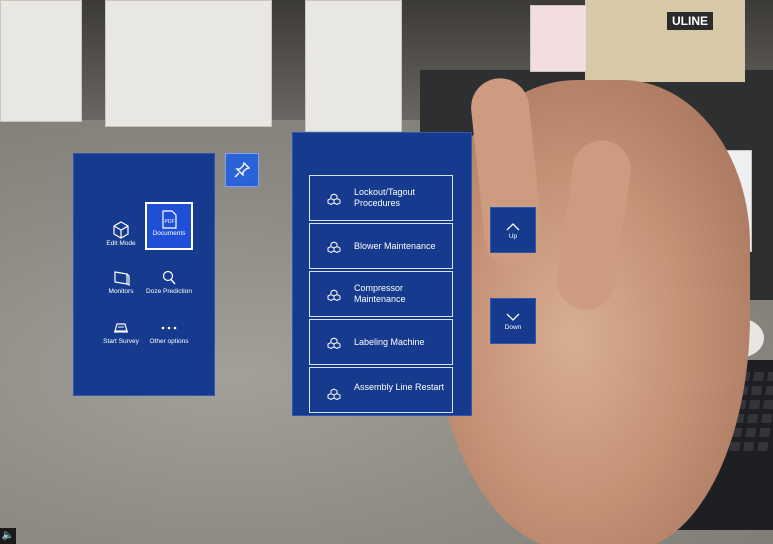 The width and height of the screenshot is (773, 544). Describe the element at coordinates (169, 335) in the screenshot. I see `other-options-button: Other options` at that location.